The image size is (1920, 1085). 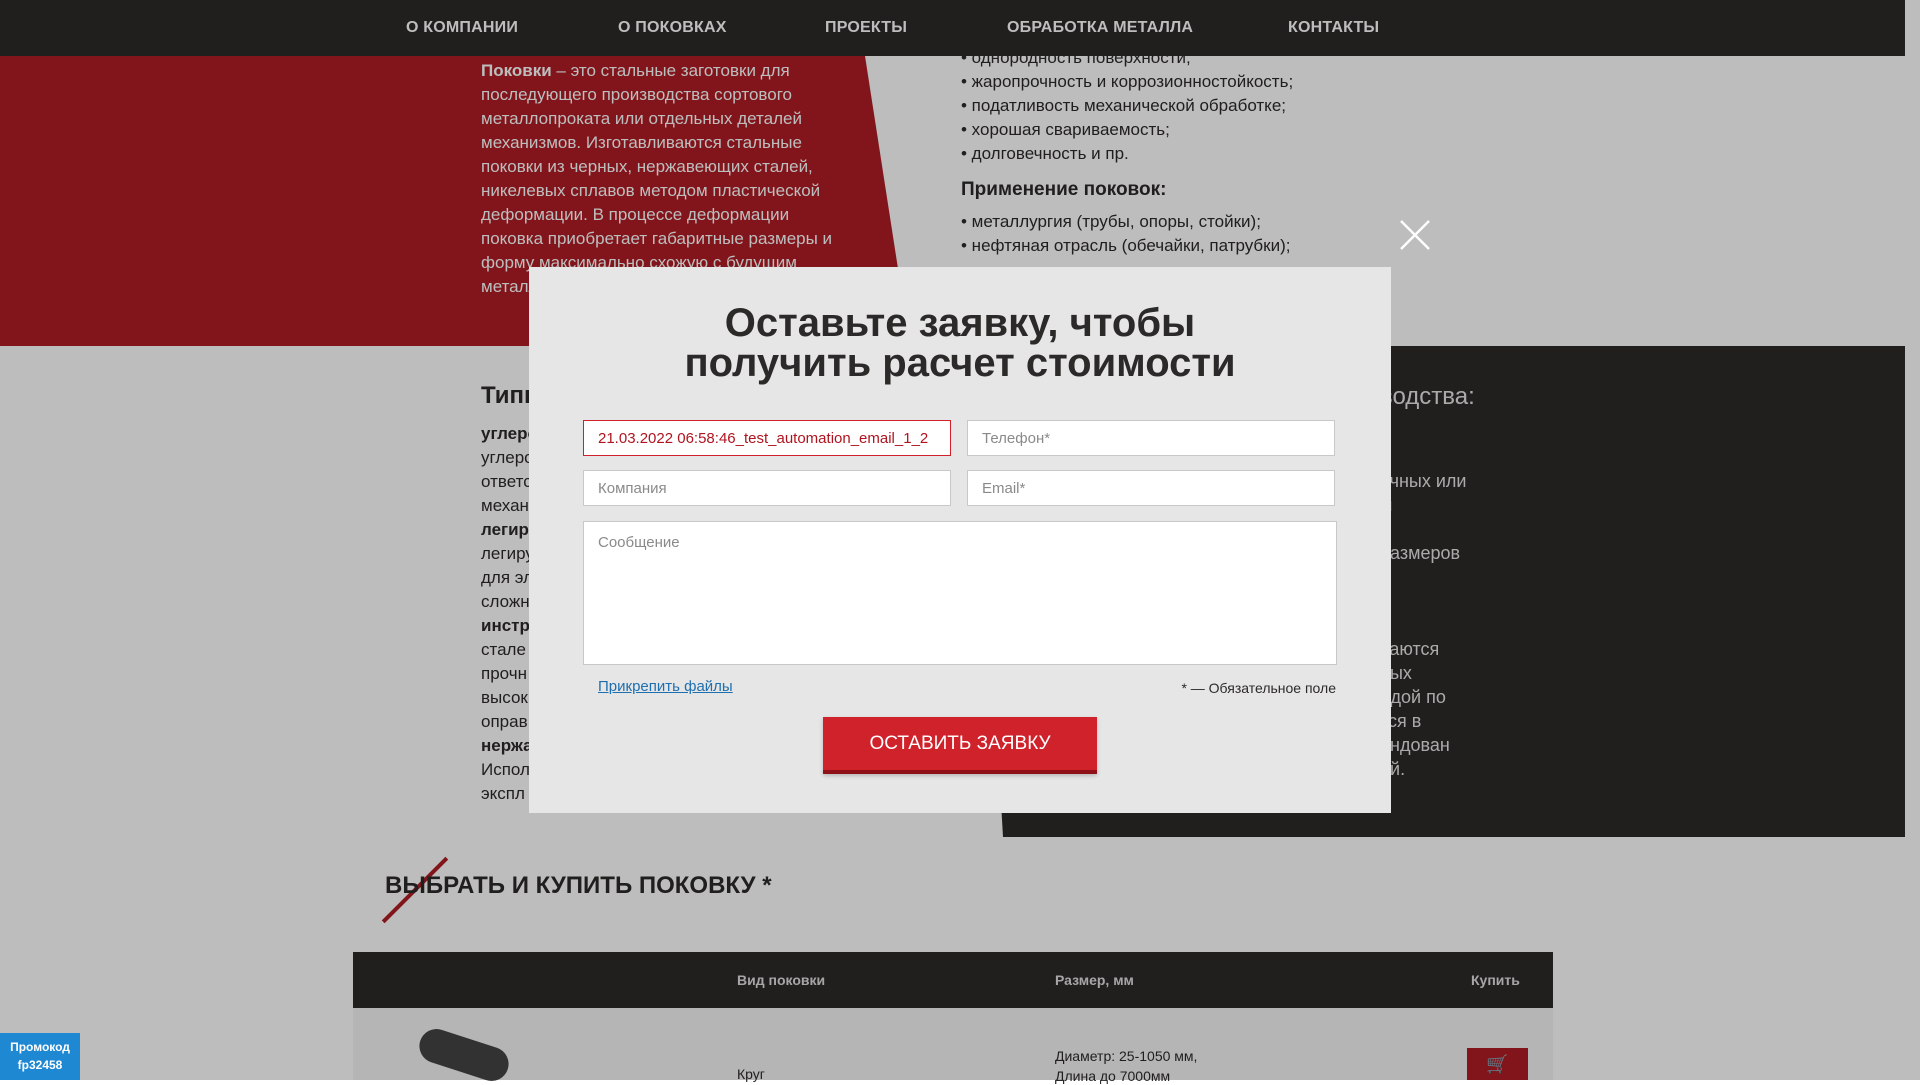 I want to click on required-field-note: * — Обязательное поле, so click(x=1258, y=688).